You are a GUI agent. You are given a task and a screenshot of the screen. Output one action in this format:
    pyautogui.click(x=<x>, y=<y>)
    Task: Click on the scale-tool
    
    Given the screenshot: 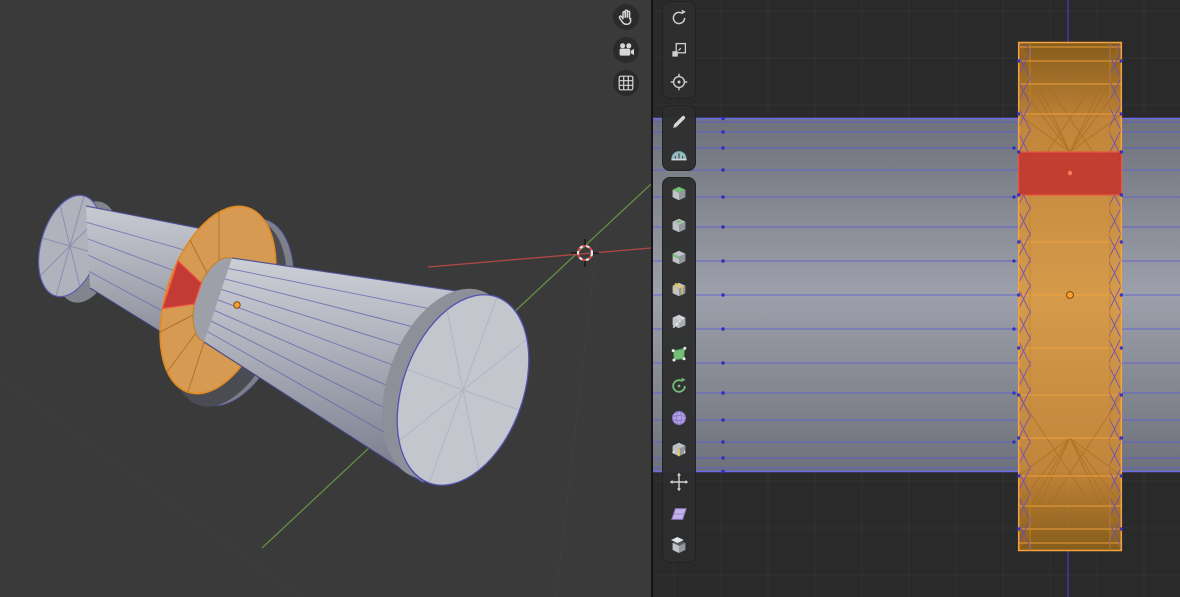 What is the action you would take?
    pyautogui.click(x=679, y=50)
    